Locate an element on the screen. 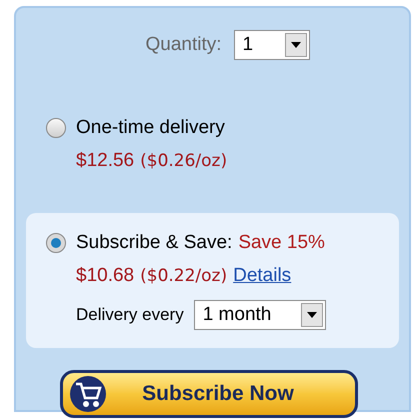  unit-price-text: ($0.26/oz) is located at coordinates (184, 161).